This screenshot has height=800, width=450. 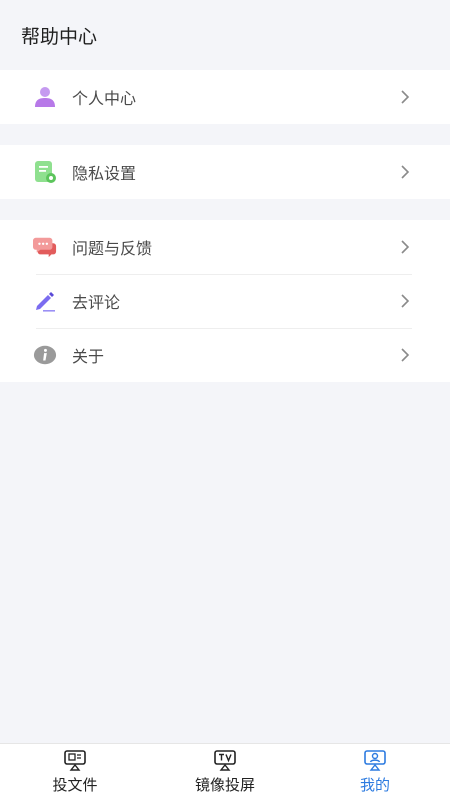 I want to click on pencil-icon, so click(x=45, y=301).